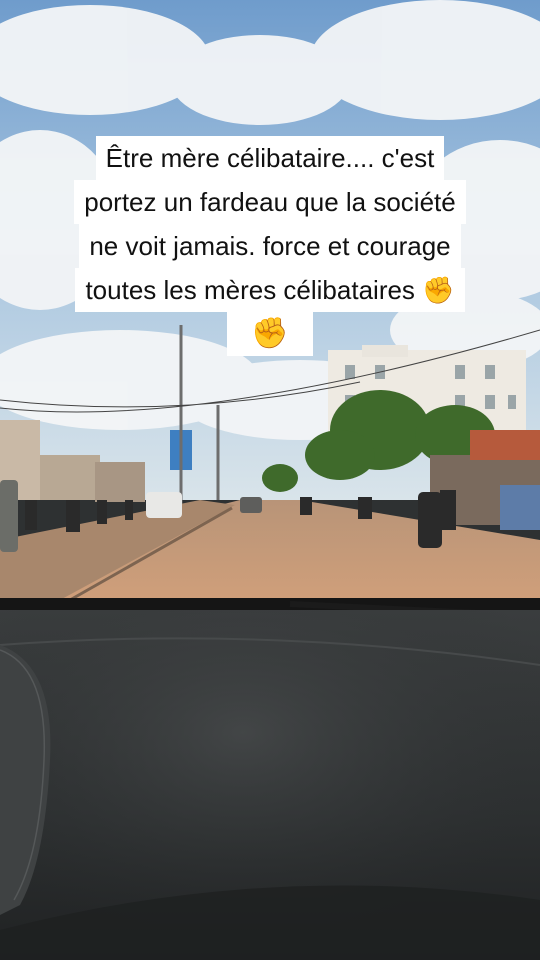 The width and height of the screenshot is (540, 960). What do you see at coordinates (270, 158) in the screenshot?
I see `caption-line-1: Être mère célibataire.... c'est` at bounding box center [270, 158].